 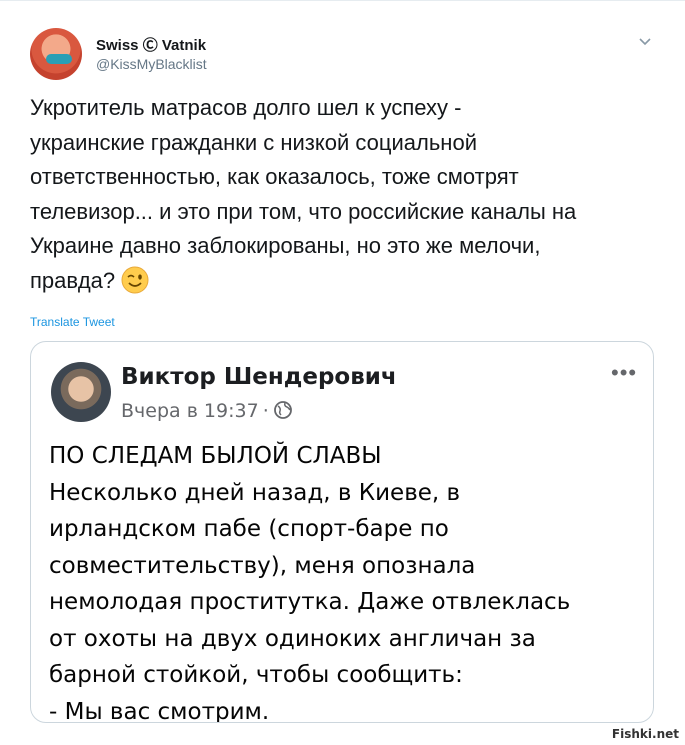 I want to click on quoted-post-time: Вчера в 19:37, so click(x=190, y=411).